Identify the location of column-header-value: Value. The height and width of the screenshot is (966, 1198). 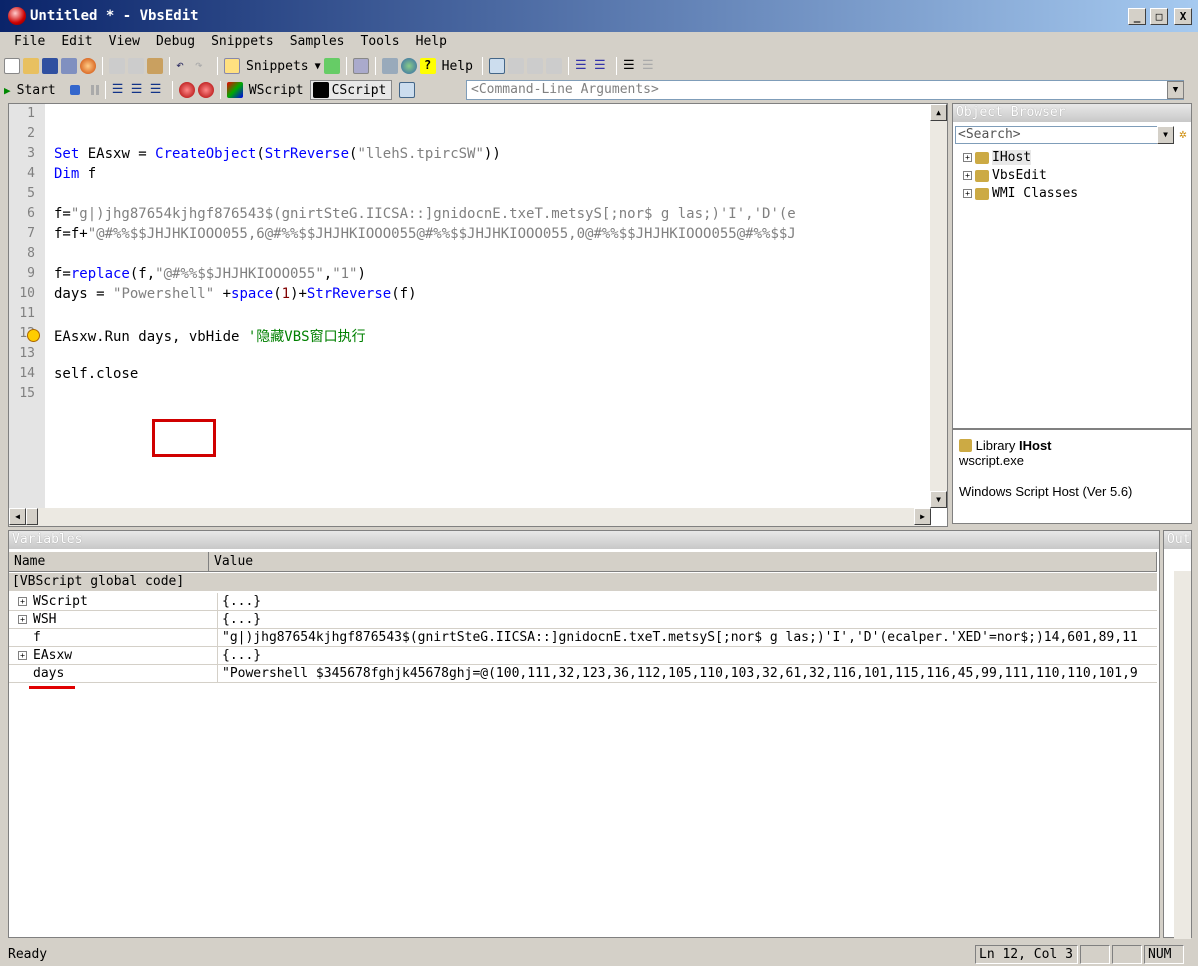
(683, 562).